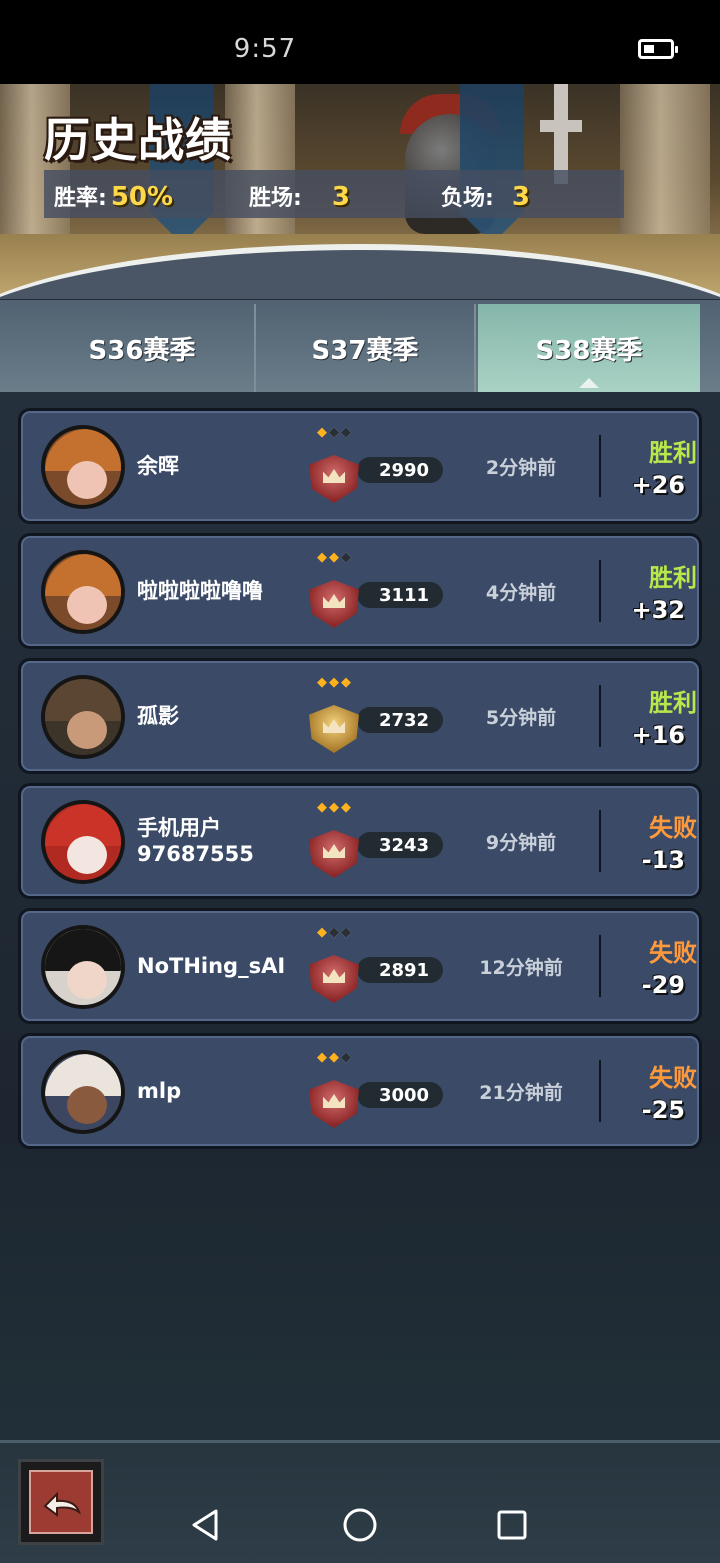 The width and height of the screenshot is (720, 1563). Describe the element at coordinates (658, 735) in the screenshot. I see `score-change: +16` at that location.